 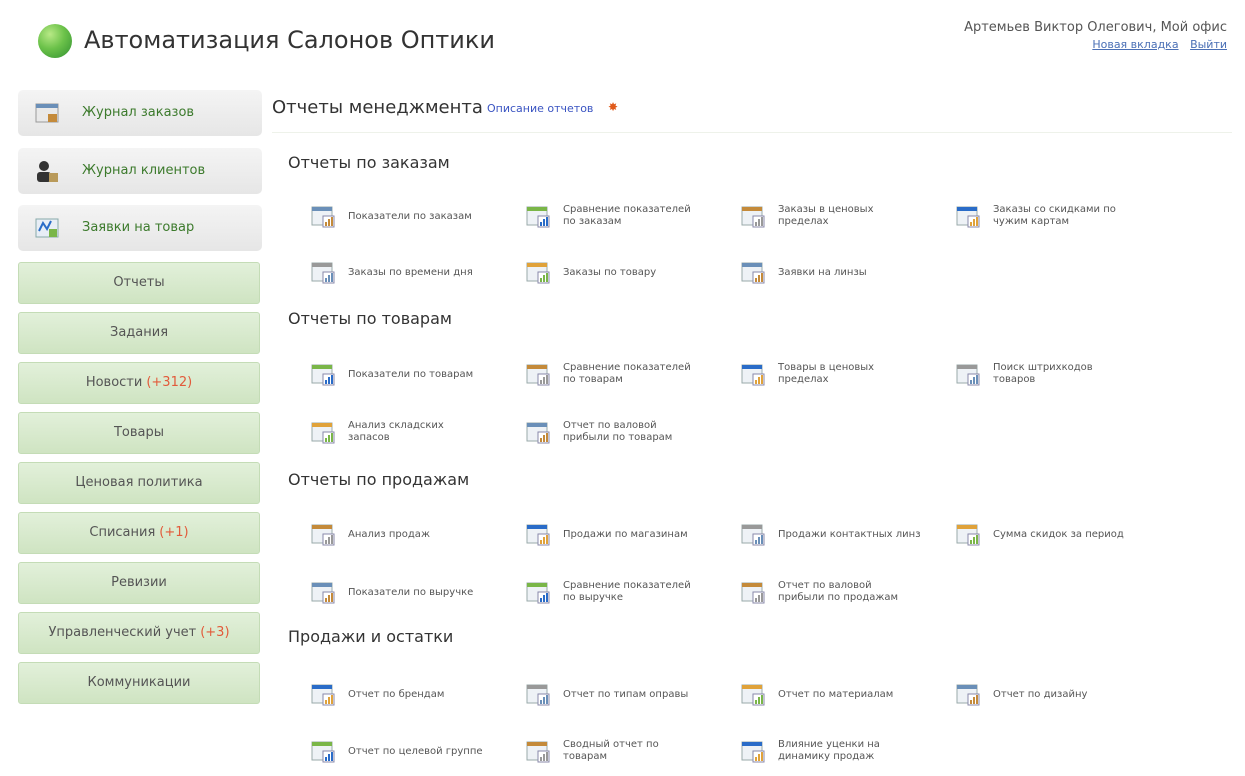 I want to click on report-link: Влияние уценки на динамику продаж, so click(x=840, y=752).